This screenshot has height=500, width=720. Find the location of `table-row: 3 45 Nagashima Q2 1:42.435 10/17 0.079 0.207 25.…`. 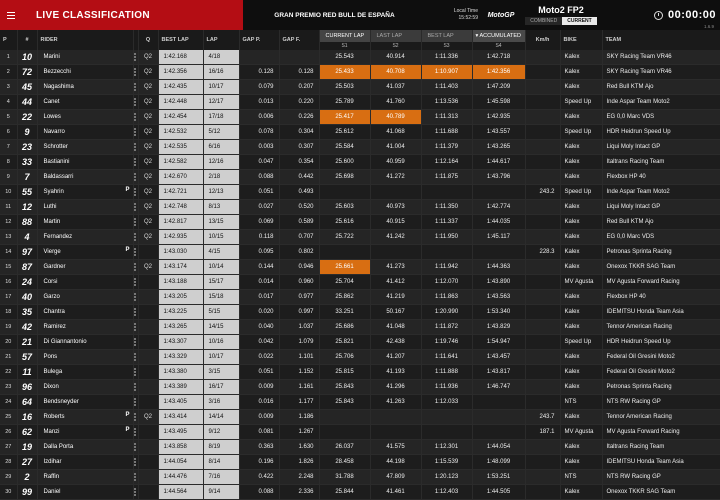

table-row: 3 45 Nagashima Q2 1:42.435 10/17 0.079 0.207 25.… is located at coordinates (360, 87).